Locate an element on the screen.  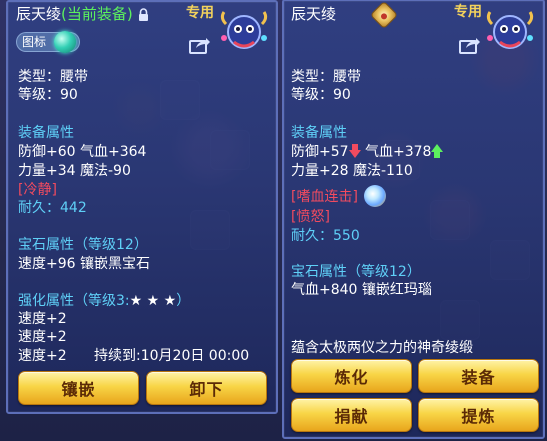
gem-line: 气血+840 镶嵌红玛瑙 is located at coordinates (361, 290).